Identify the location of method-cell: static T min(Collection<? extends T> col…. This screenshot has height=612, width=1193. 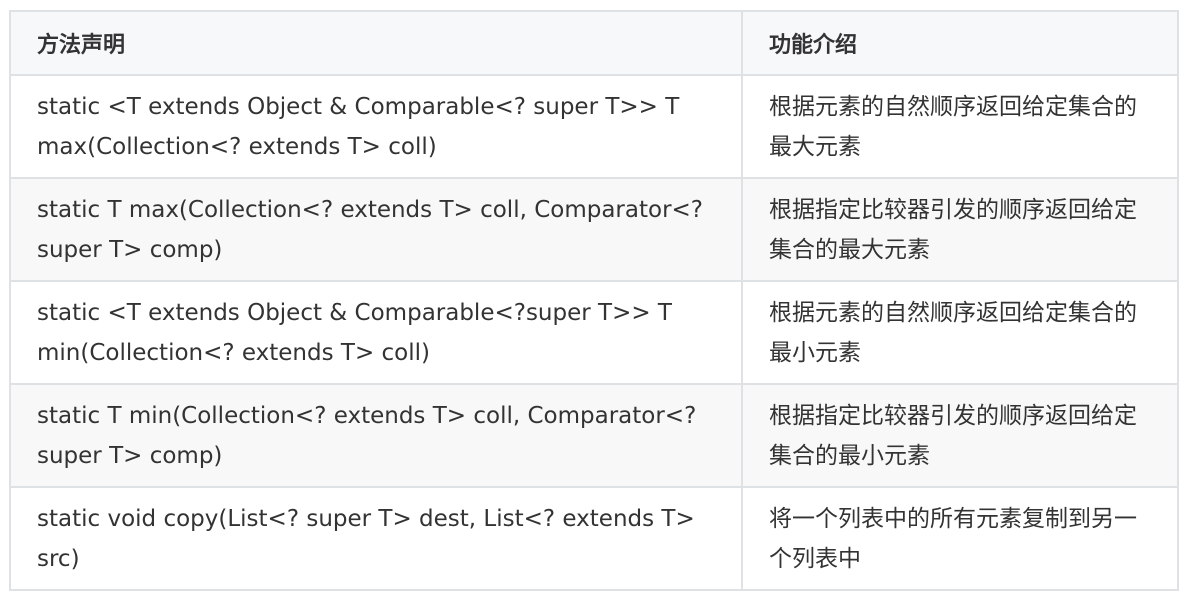
(376, 435).